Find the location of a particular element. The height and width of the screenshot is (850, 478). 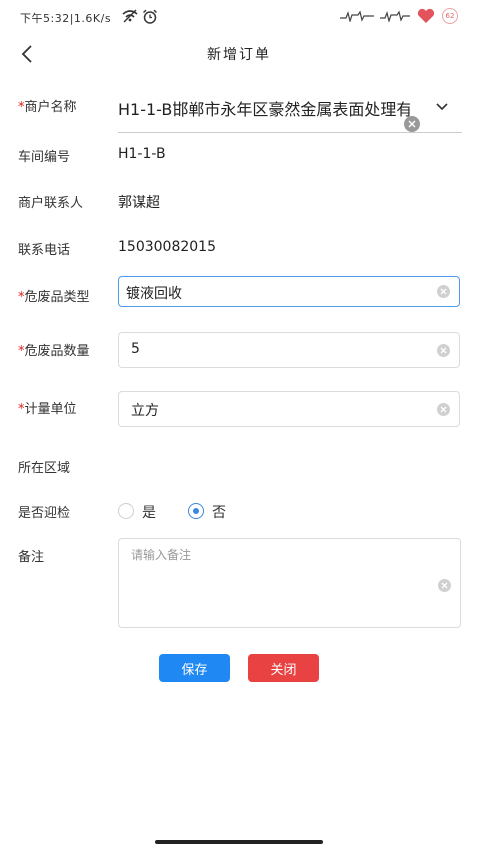

region-label: 所在区域 is located at coordinates (44, 468).